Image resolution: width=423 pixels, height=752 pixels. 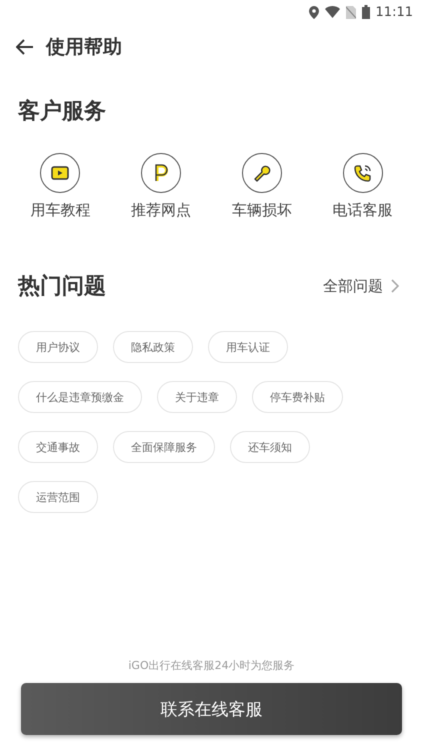 What do you see at coordinates (364, 286) in the screenshot?
I see `all-questions-link: 全部问题` at bounding box center [364, 286].